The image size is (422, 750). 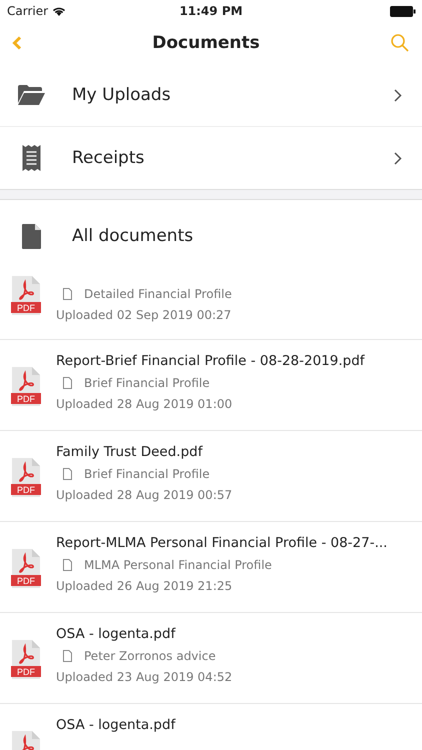 I want to click on document-row: PDF Report-Brief Financial Profile - 08-28-2019.pdf Brief Financial Profile Uploaded 28 Aug 2019 01:00, so click(x=211, y=385).